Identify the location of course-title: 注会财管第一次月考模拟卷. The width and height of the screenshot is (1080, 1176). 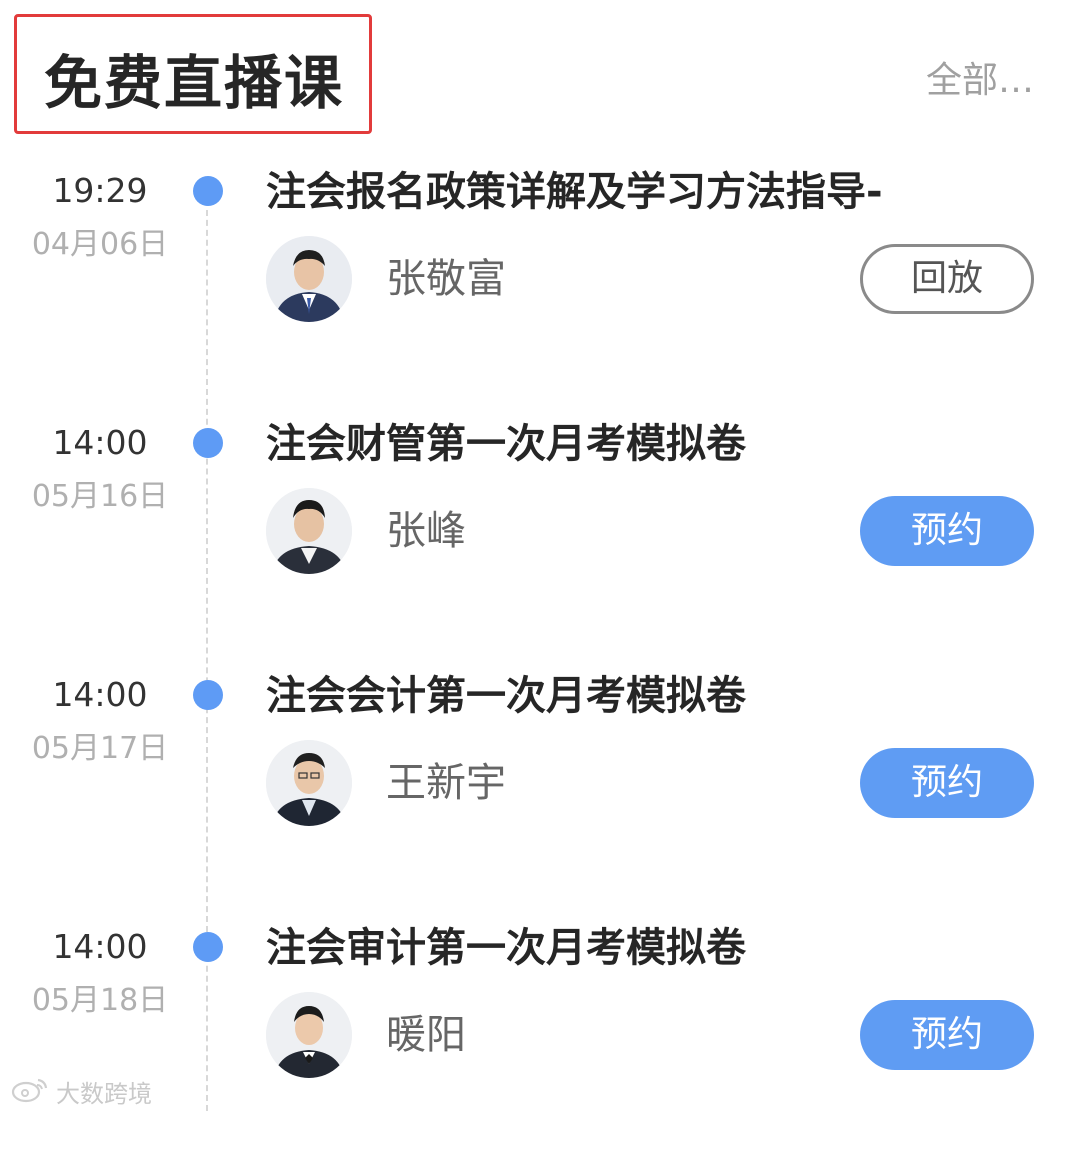
(506, 444).